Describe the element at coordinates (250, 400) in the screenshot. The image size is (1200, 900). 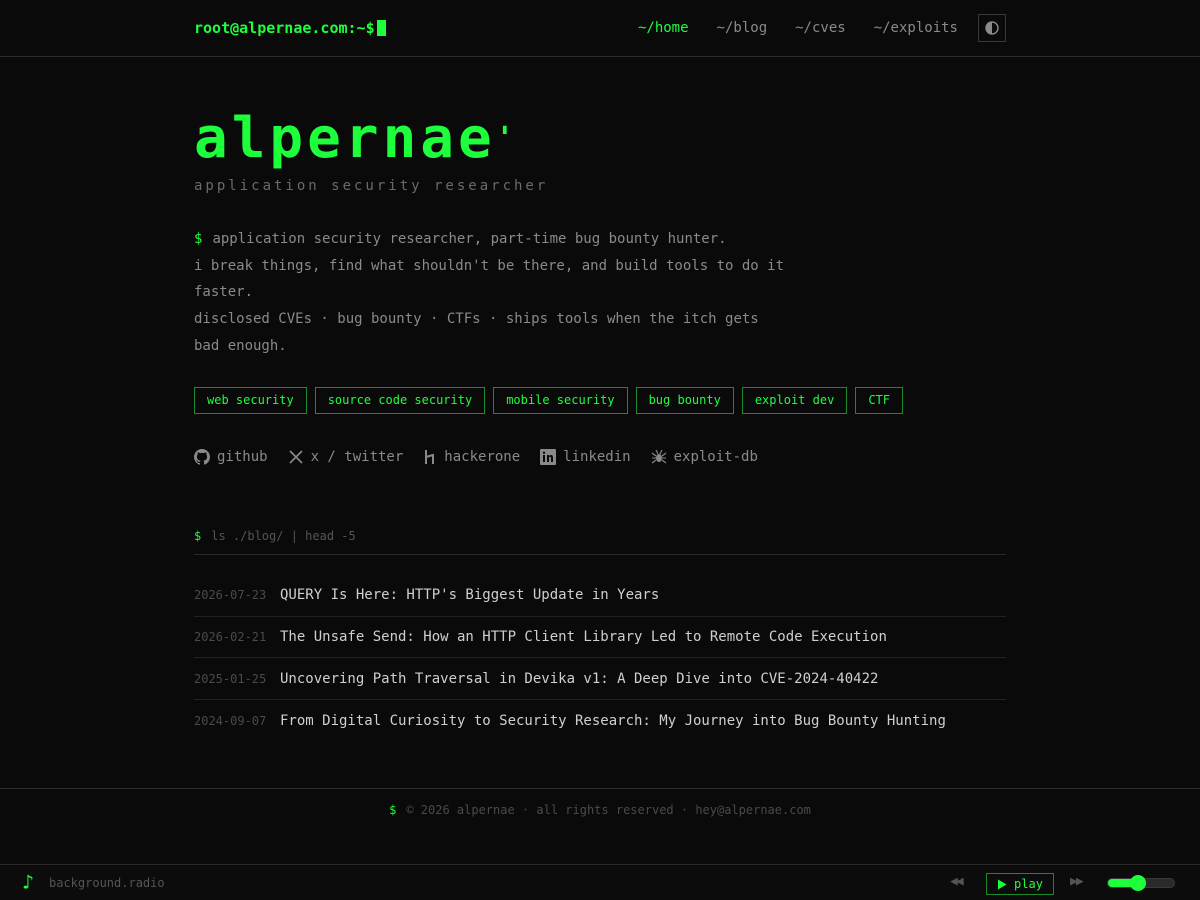
I see `tag-web-security: web security` at that location.